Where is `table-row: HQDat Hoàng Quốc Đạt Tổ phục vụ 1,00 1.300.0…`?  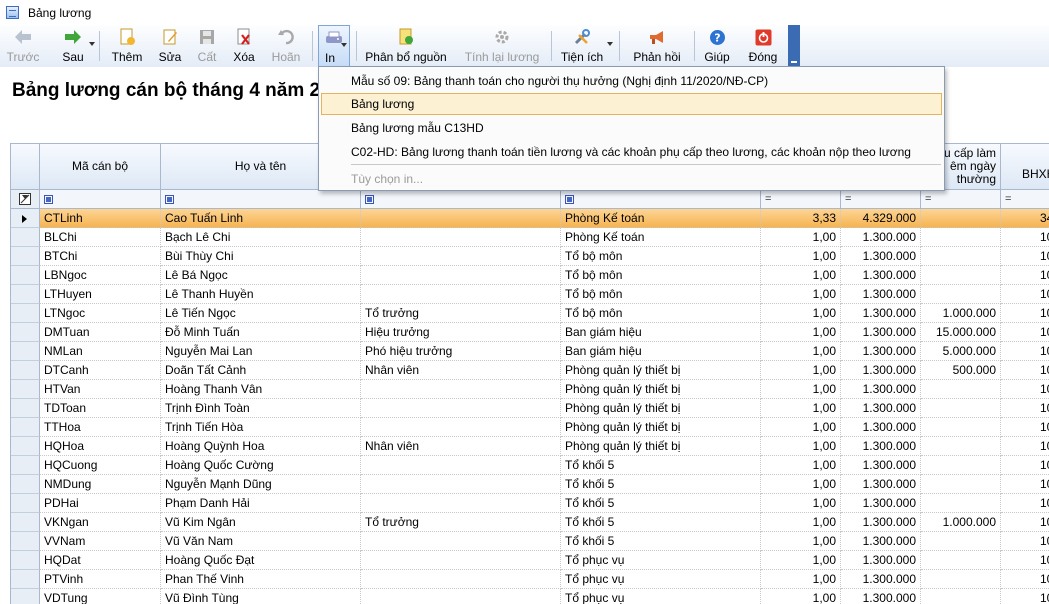 table-row: HQDat Hoàng Quốc Đạt Tổ phục vụ 1,00 1.300.0… is located at coordinates (530, 560).